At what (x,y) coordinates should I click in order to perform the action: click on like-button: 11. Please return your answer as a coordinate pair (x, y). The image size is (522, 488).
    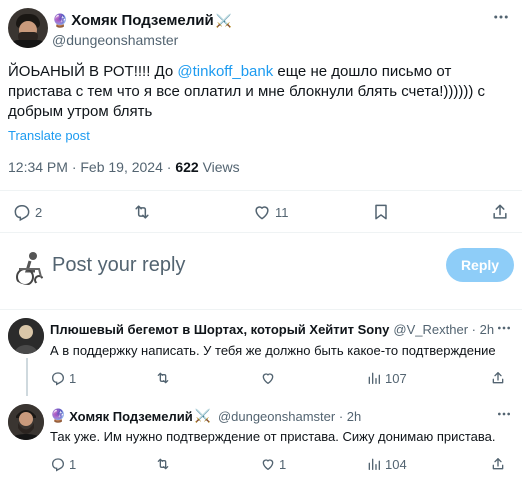
    Looking at the image, I should click on (270, 212).